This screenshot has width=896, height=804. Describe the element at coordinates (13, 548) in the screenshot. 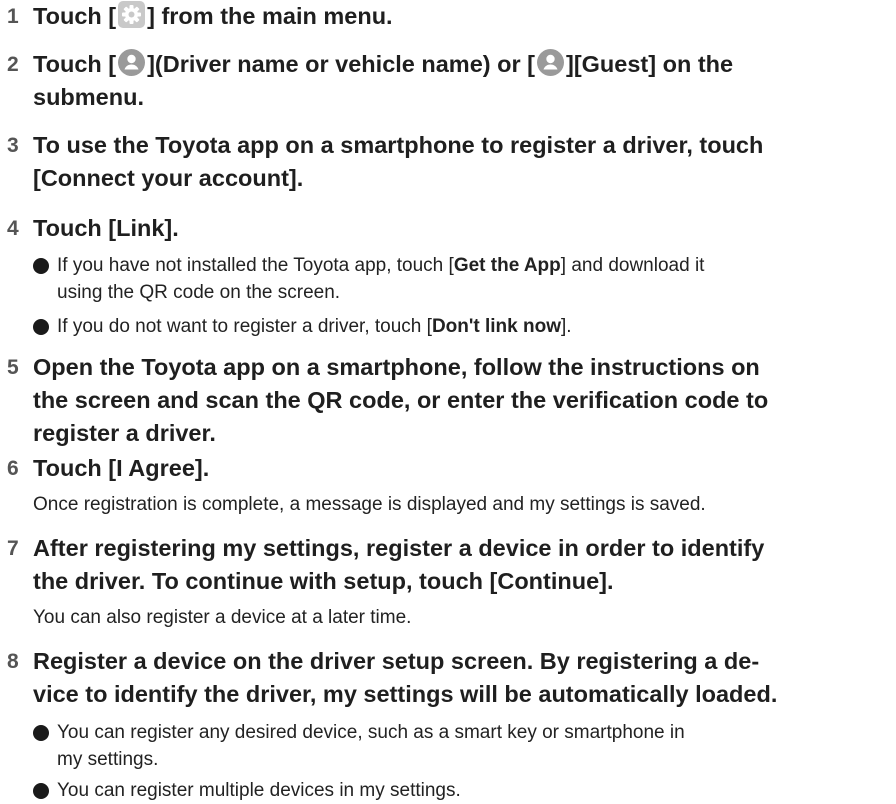

I see `step-number: 7` at that location.